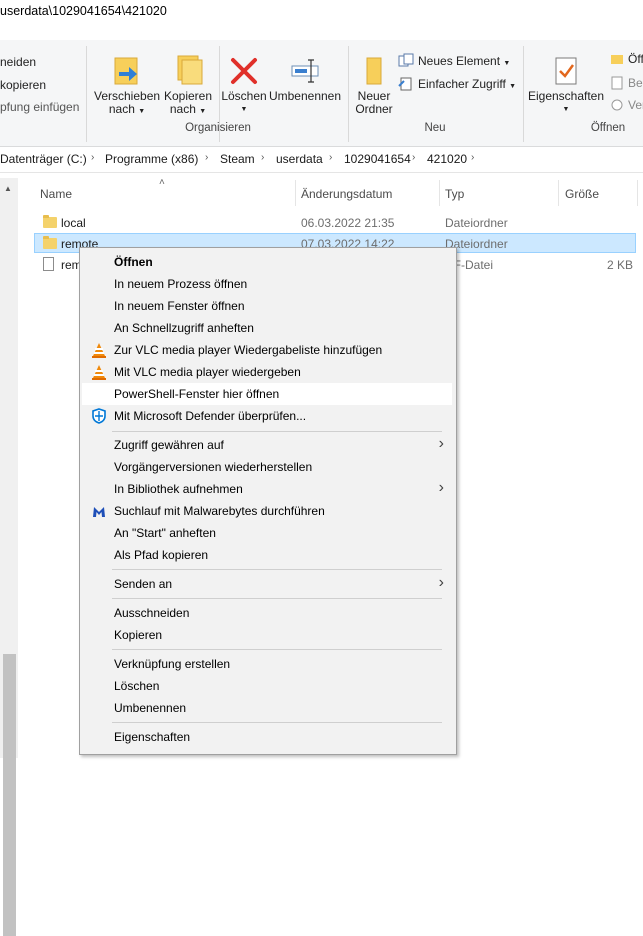  What do you see at coordinates (267, 511) in the screenshot?
I see `menu-item-malwarebytes-scan: Suchlauf mit Malwarebytes durchführen` at bounding box center [267, 511].